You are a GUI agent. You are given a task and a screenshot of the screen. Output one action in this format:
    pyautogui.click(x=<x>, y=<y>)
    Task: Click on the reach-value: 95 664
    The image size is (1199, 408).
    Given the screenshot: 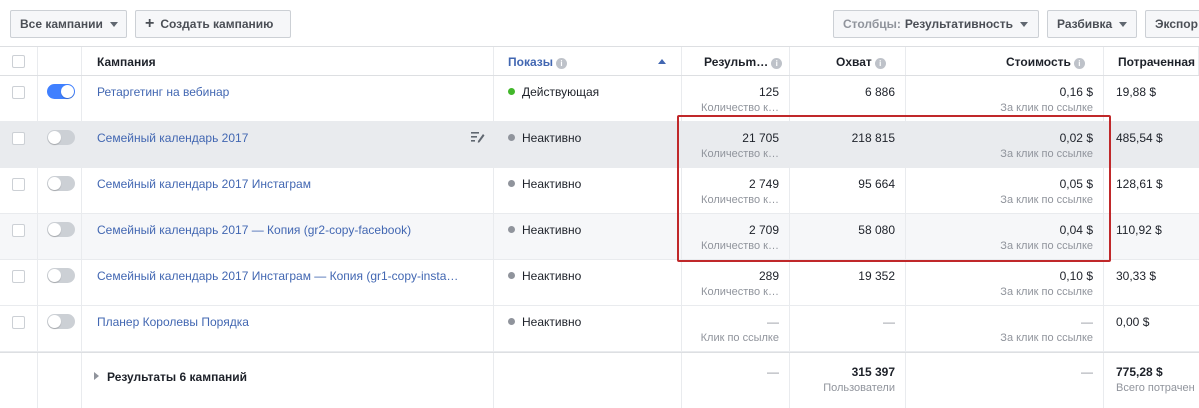 What is the action you would take?
    pyautogui.click(x=876, y=184)
    